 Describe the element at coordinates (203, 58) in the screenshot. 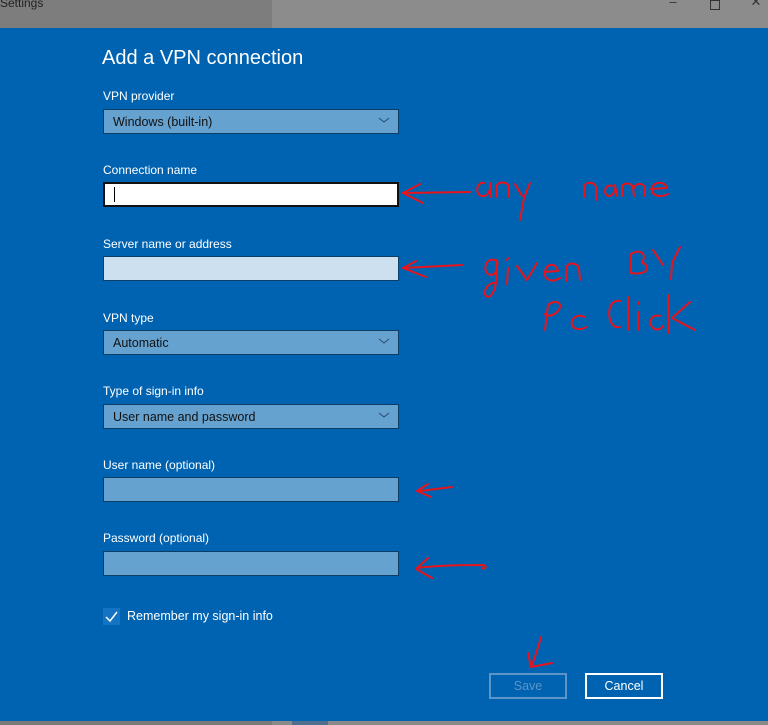

I see `dialog-heading: Add a VPN connection` at that location.